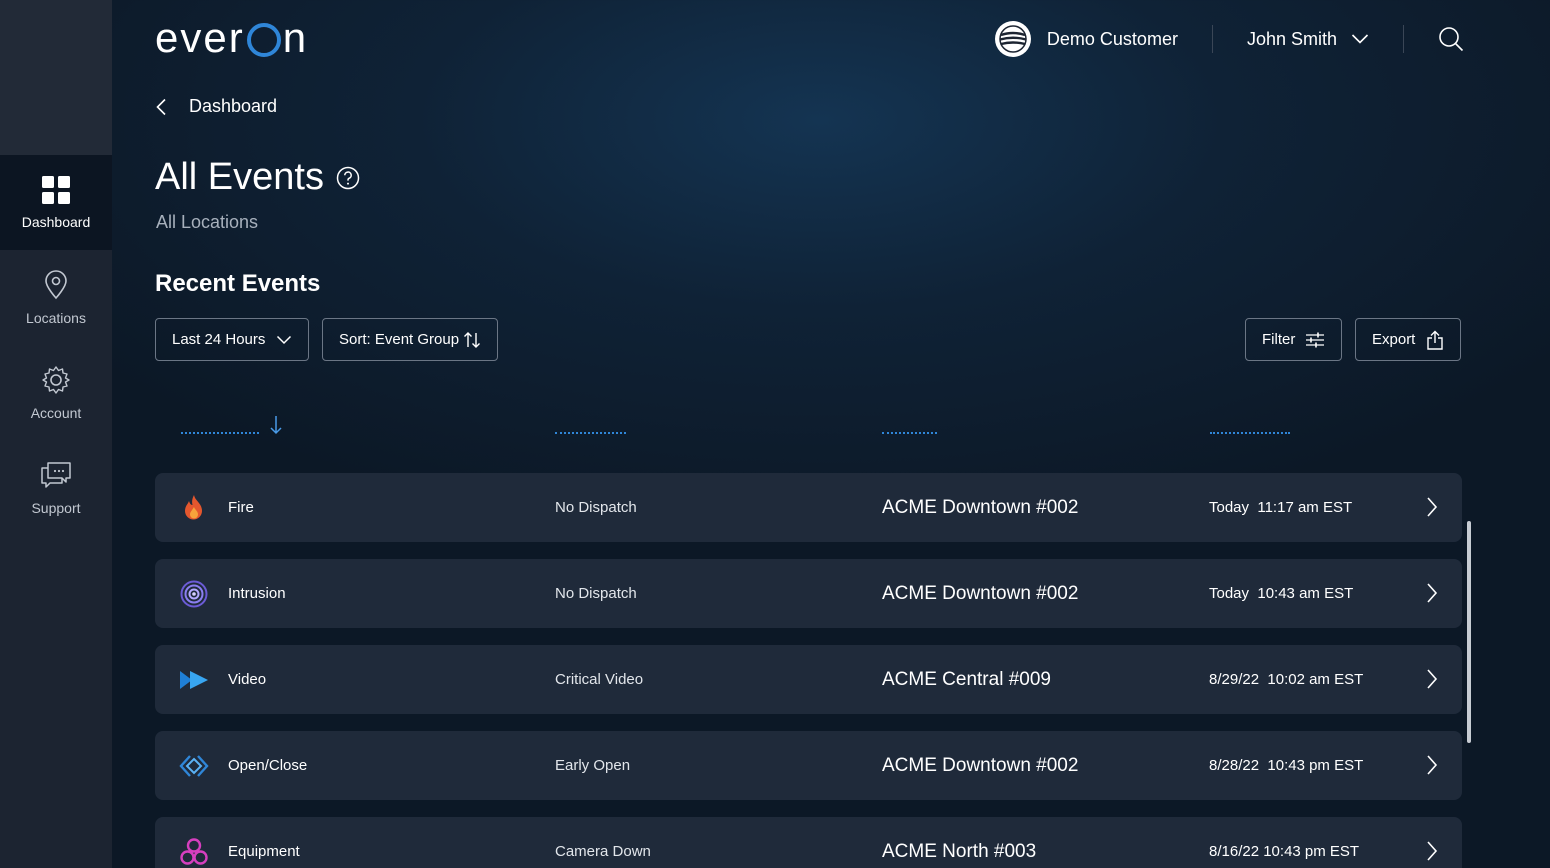 Image resolution: width=1550 pixels, height=868 pixels. I want to click on sidebar-item-account: Account, so click(56, 392).